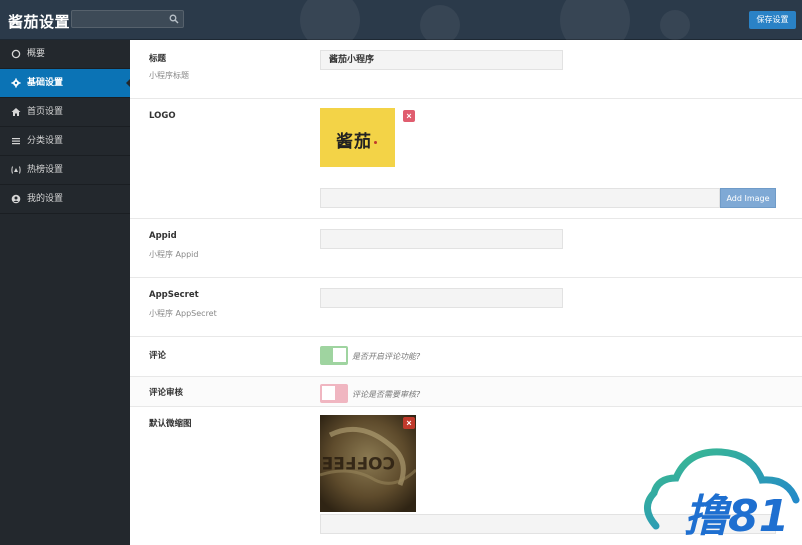 This screenshot has height=545, width=802. What do you see at coordinates (166, 393) in the screenshot?
I see `field-label: 评论审核` at bounding box center [166, 393].